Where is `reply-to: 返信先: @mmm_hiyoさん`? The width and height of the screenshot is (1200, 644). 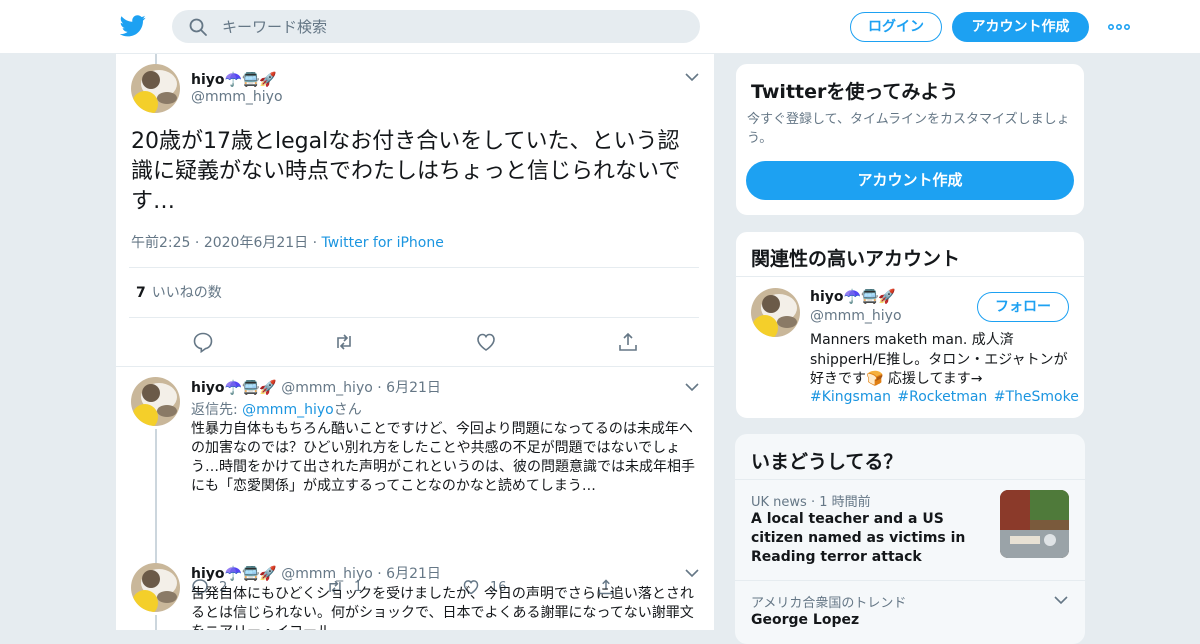 reply-to: 返信先: @mmm_hiyoさん is located at coordinates (276, 410).